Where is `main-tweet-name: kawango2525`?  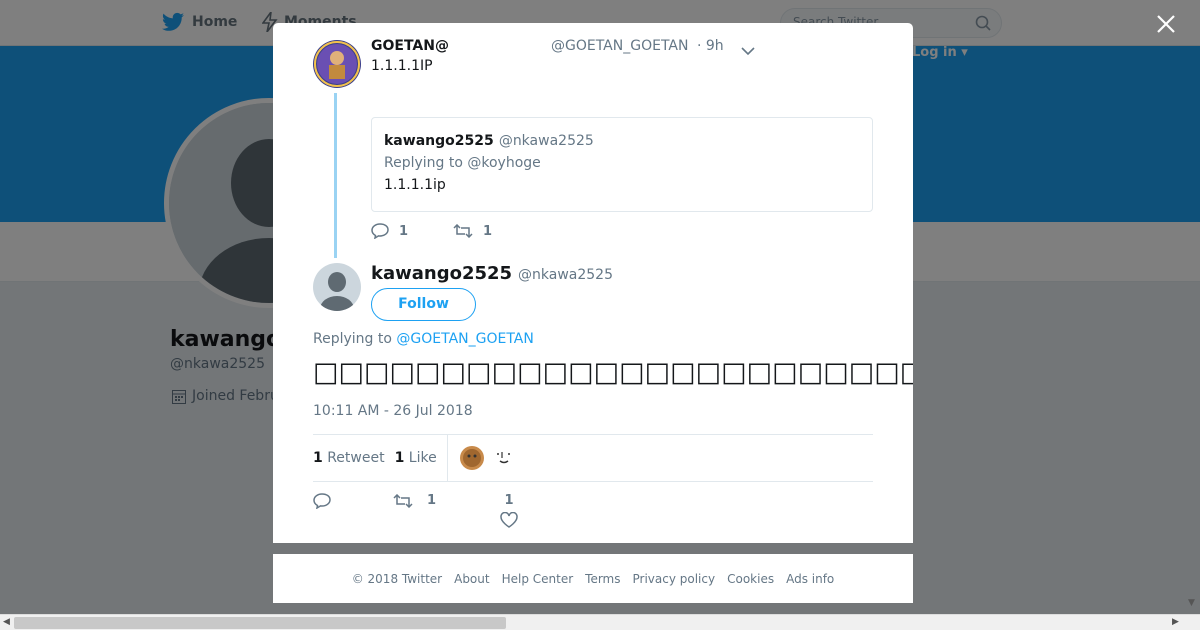
main-tweet-name: kawango2525 is located at coordinates (441, 273).